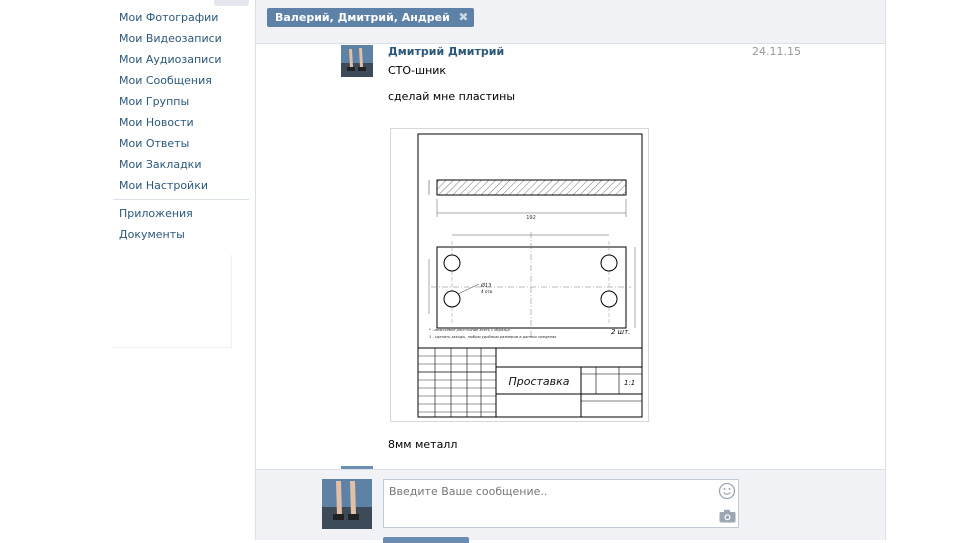 Image resolution: width=960 pixels, height=543 pixels. Describe the element at coordinates (727, 491) in the screenshot. I see `smile-icon` at that location.